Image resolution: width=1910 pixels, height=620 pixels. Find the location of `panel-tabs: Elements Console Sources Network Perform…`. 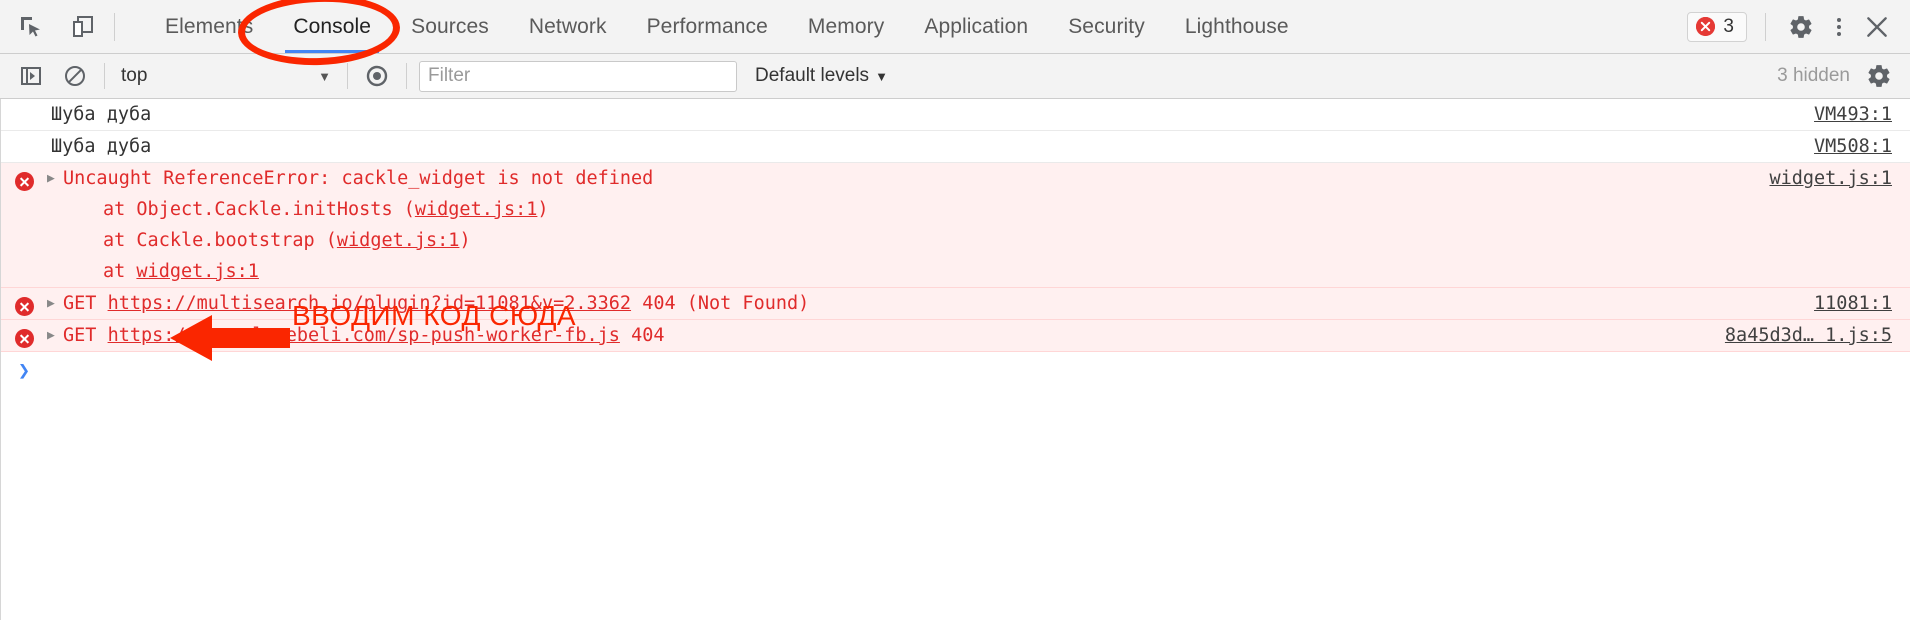

panel-tabs: Elements Console Sources Network Perform… is located at coordinates (727, 26).